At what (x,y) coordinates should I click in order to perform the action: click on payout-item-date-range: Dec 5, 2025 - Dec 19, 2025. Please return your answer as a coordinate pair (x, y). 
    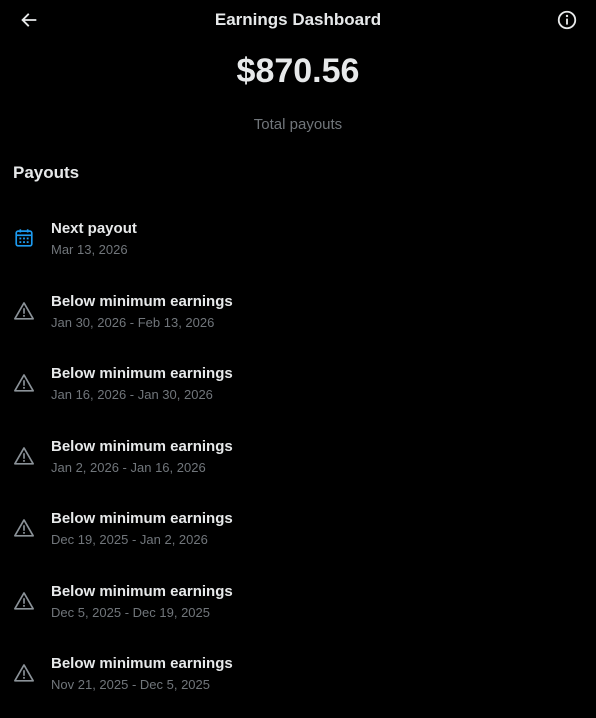
    Looking at the image, I should click on (130, 612).